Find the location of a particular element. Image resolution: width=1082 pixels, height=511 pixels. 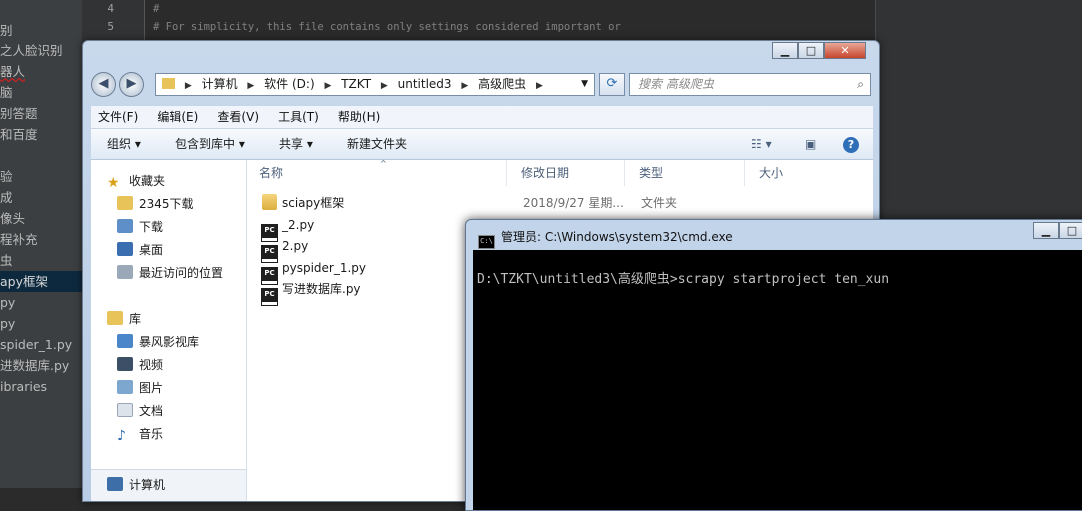

nav-item-documents: 文档 is located at coordinates (140, 411).